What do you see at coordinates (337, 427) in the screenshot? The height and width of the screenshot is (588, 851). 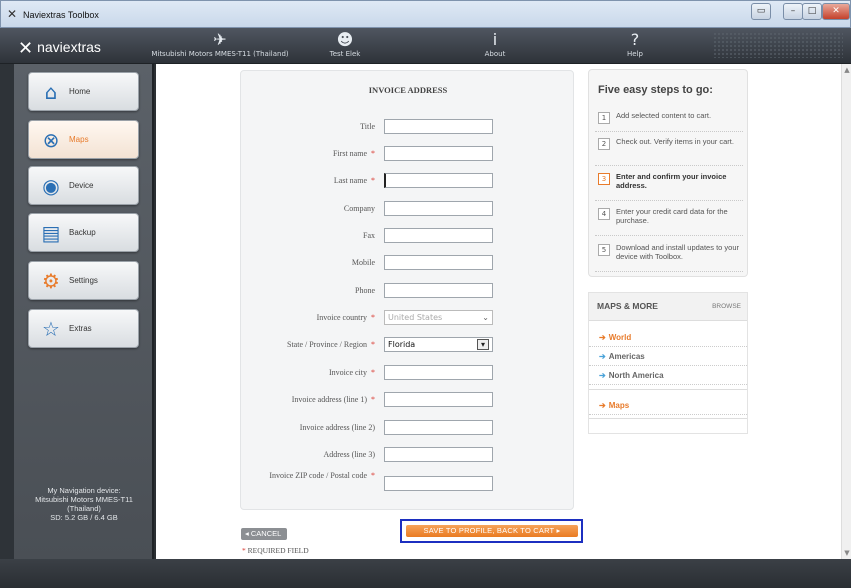 I see `field-label-text: Invoice address (line 2)` at bounding box center [337, 427].